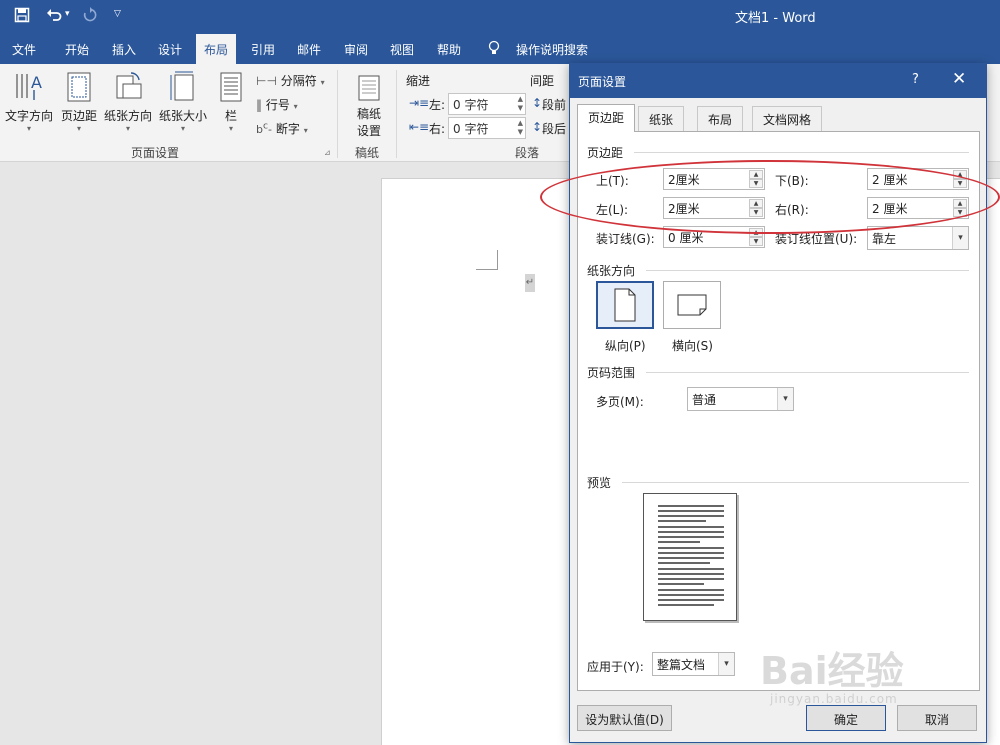  I want to click on indent-label: 缩进, so click(418, 81).